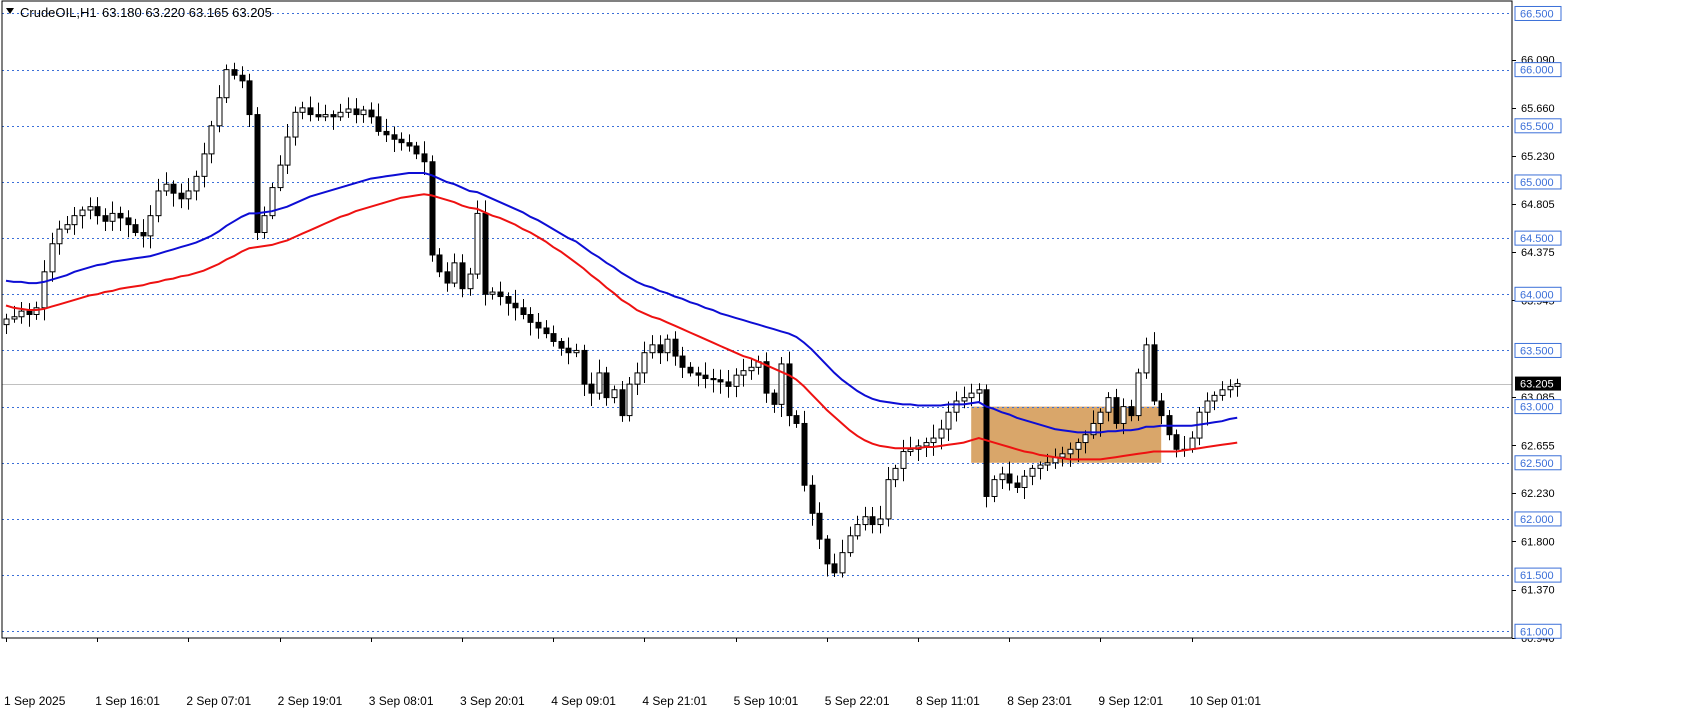 The image size is (1686, 718). Describe the element at coordinates (1538, 494) in the screenshot. I see `y-tick-label: 62.230` at that location.